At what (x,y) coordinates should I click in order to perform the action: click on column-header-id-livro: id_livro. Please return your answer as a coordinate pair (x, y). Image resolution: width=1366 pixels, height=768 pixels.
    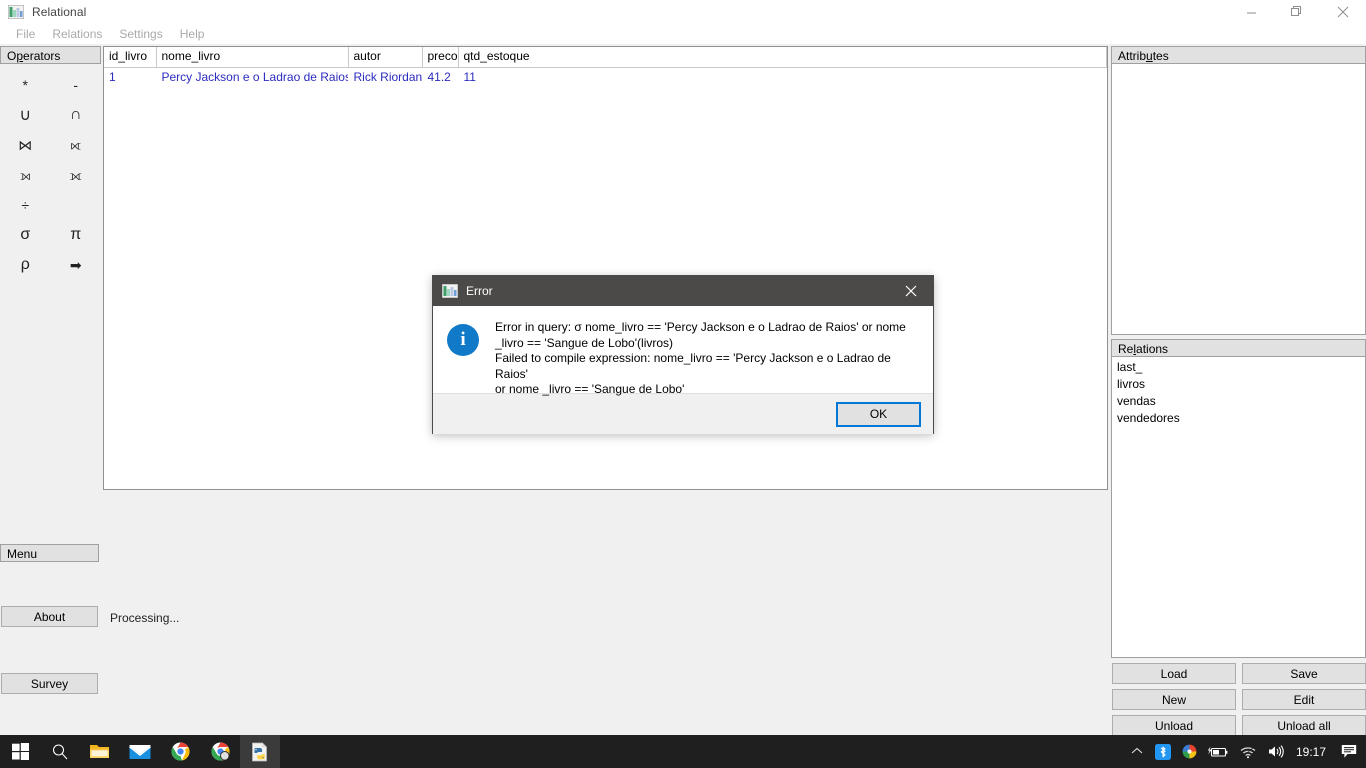
    Looking at the image, I should click on (130, 57).